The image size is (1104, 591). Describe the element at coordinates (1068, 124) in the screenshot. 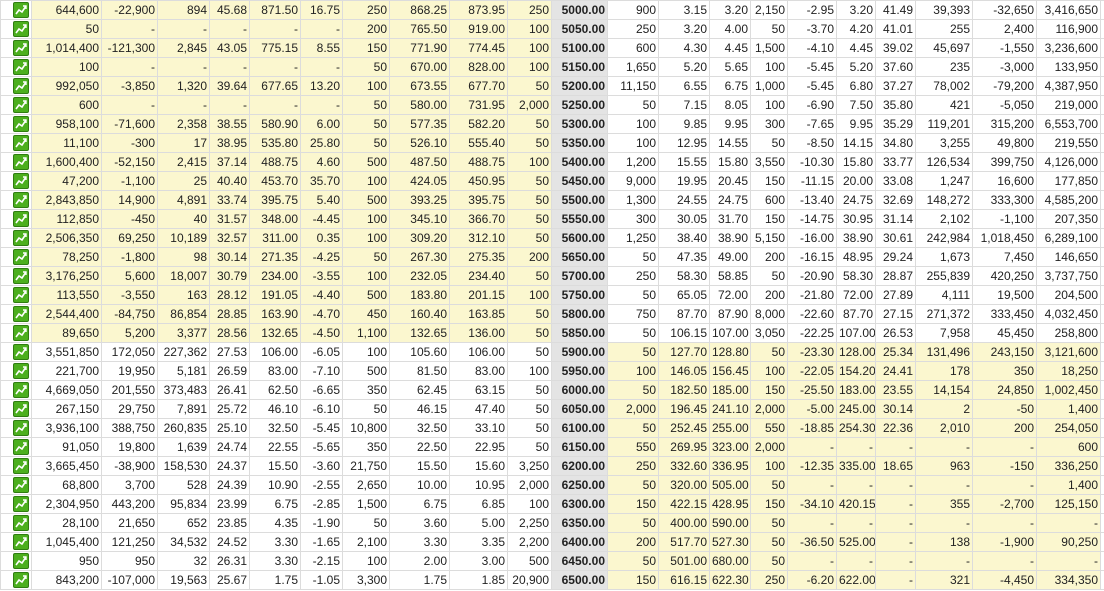

I see `put-oi: 6,553,700` at that location.